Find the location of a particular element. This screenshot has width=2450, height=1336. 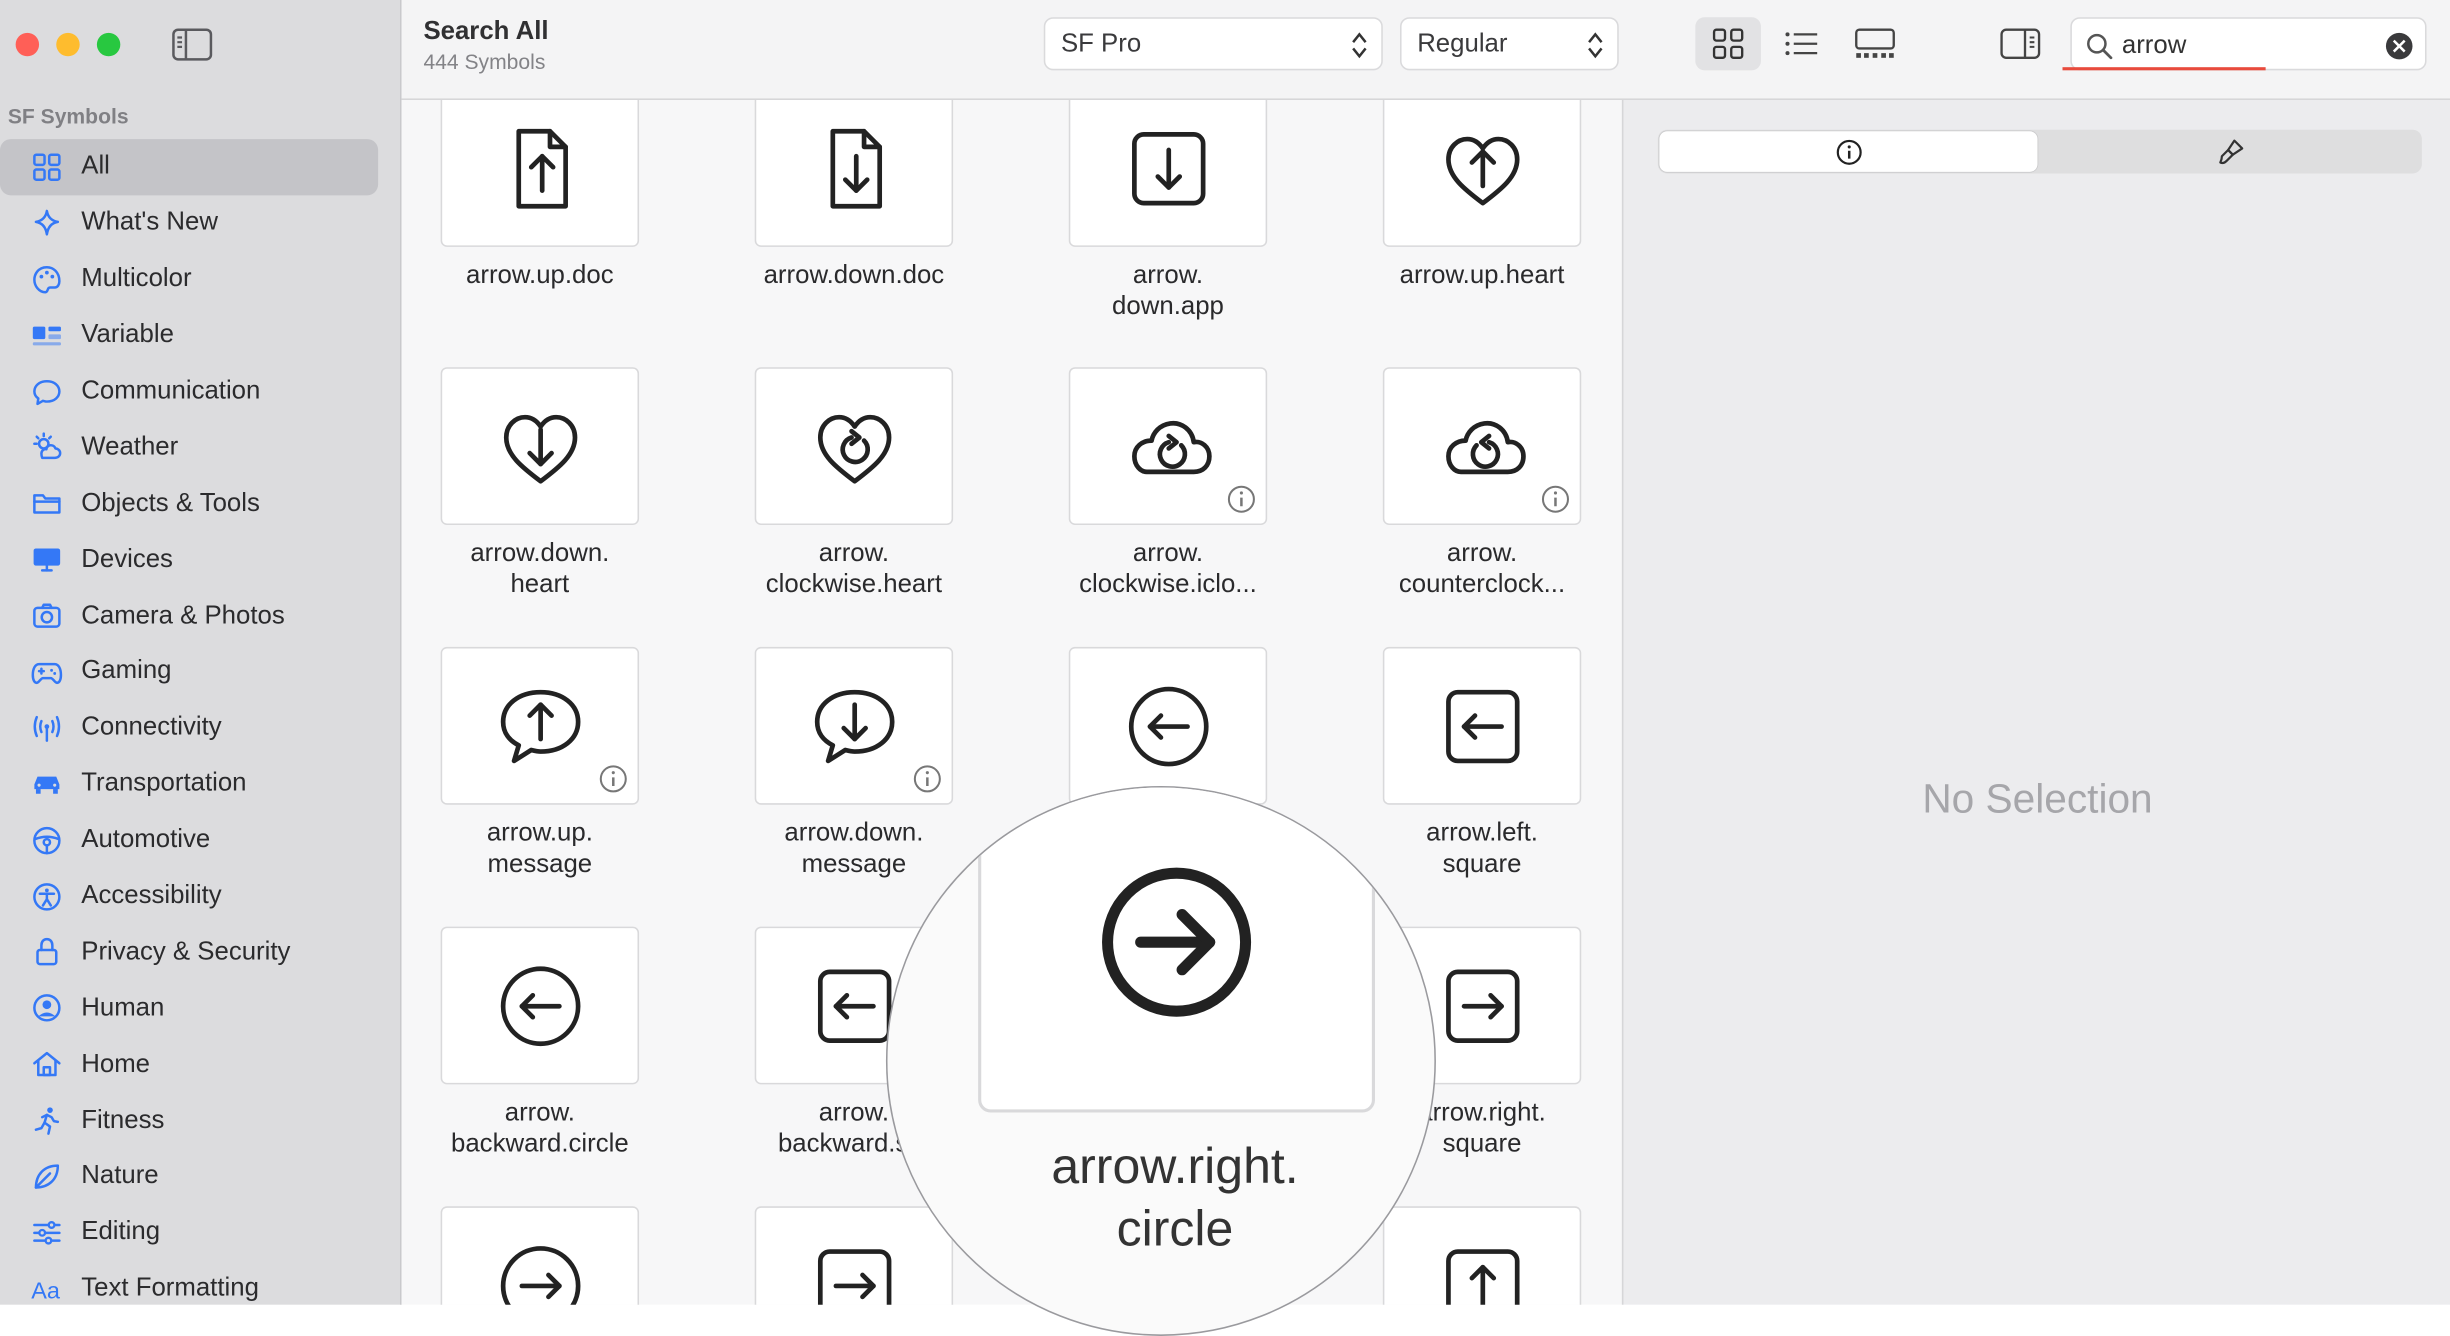

sidebar-item-variable: Variable is located at coordinates (189, 335).